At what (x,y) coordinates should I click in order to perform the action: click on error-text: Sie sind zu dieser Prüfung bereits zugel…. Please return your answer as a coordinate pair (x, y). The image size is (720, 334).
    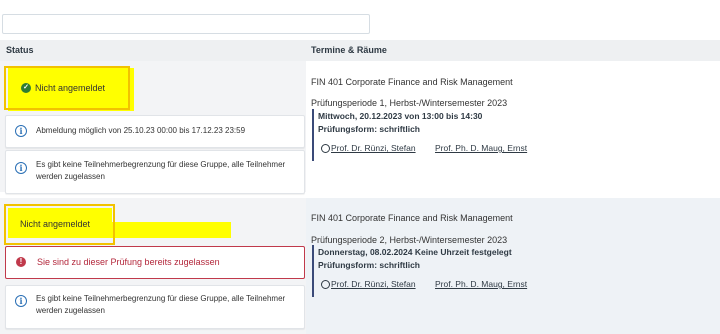
    Looking at the image, I should click on (128, 262).